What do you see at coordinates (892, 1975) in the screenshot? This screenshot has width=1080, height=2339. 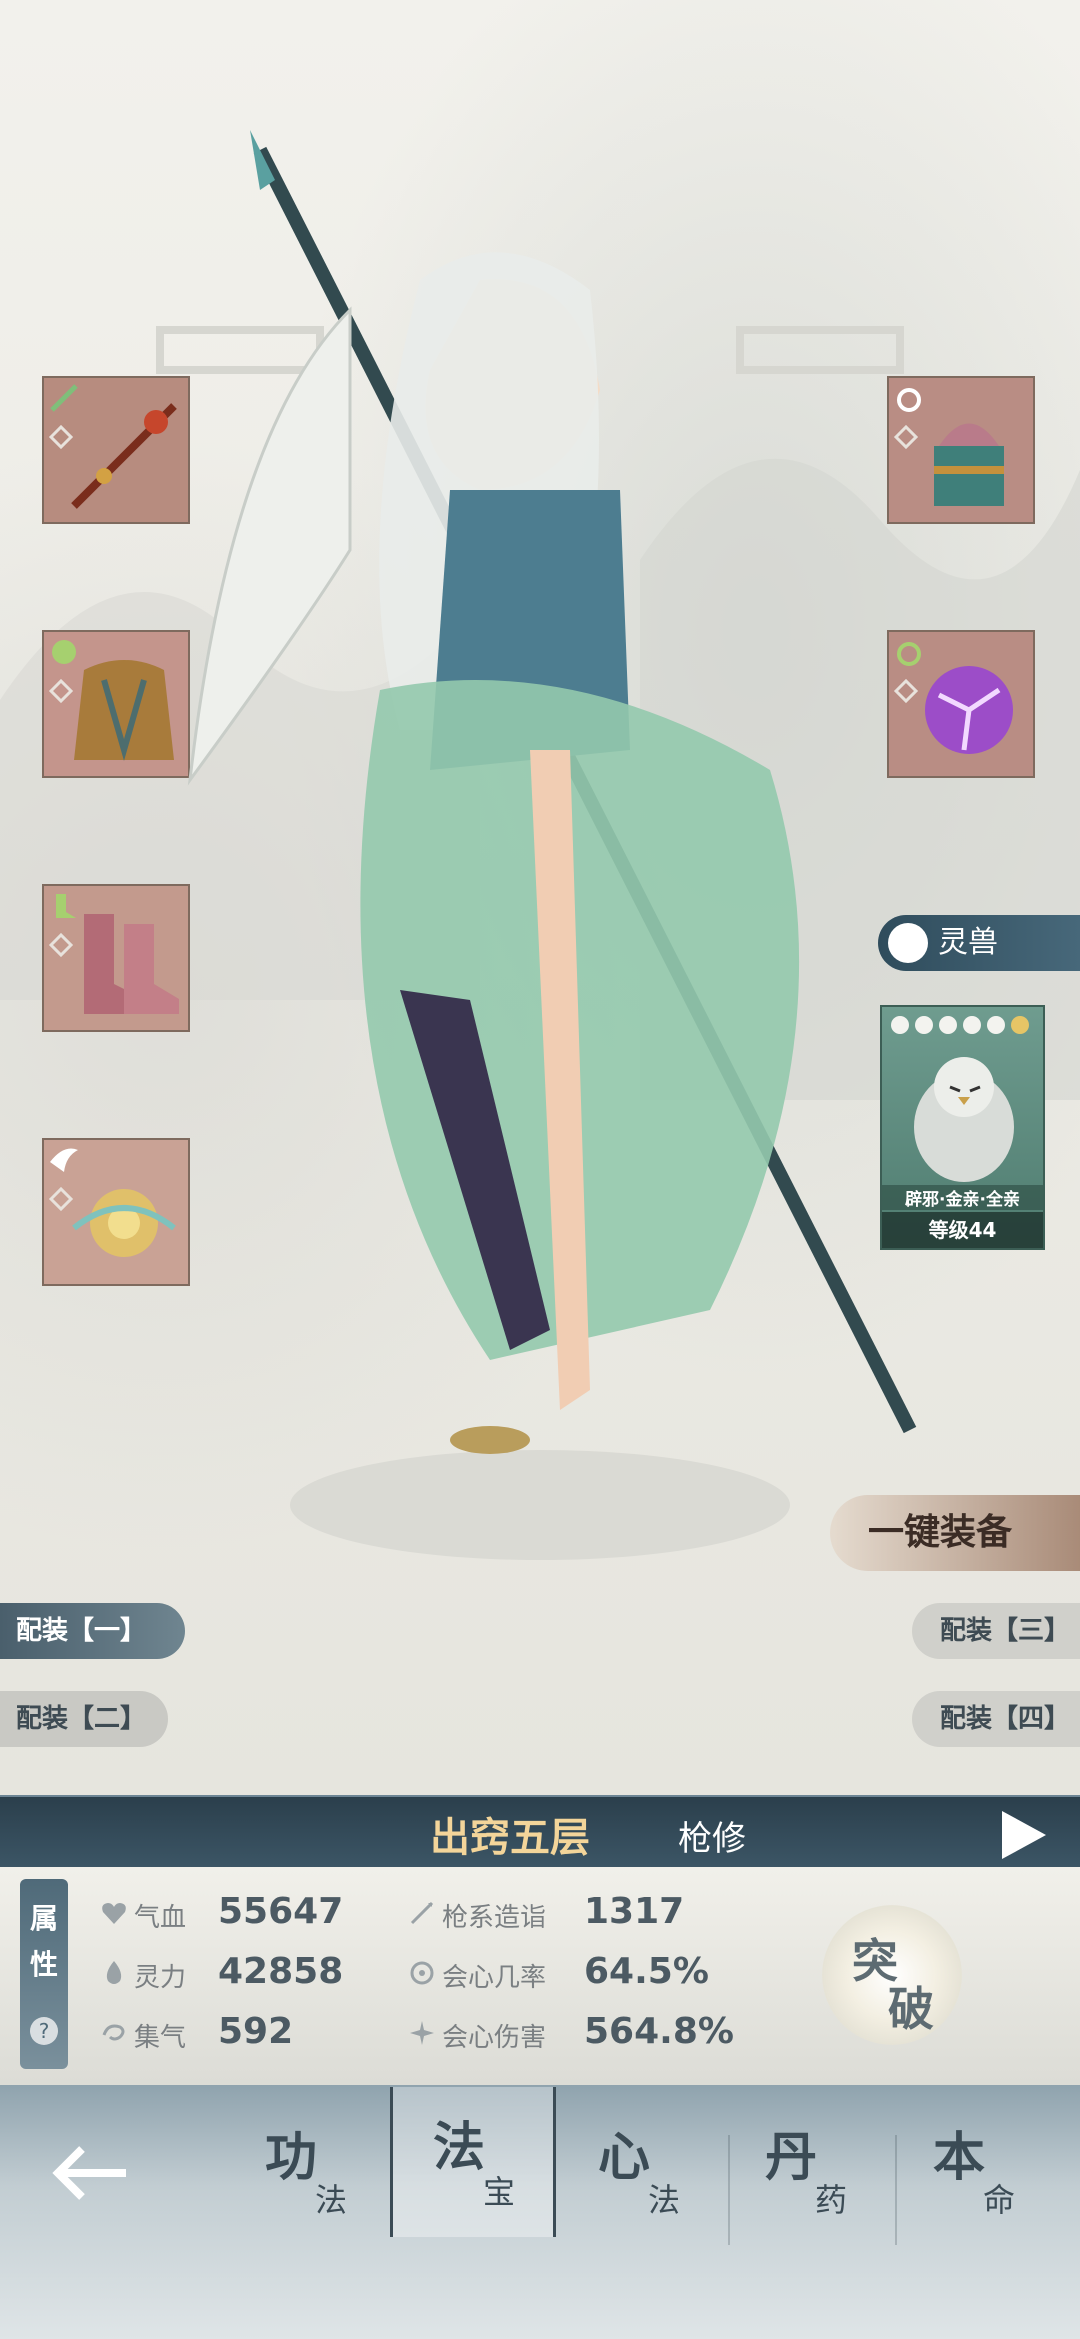 I see `breakthrough-button: 突 破` at bounding box center [892, 1975].